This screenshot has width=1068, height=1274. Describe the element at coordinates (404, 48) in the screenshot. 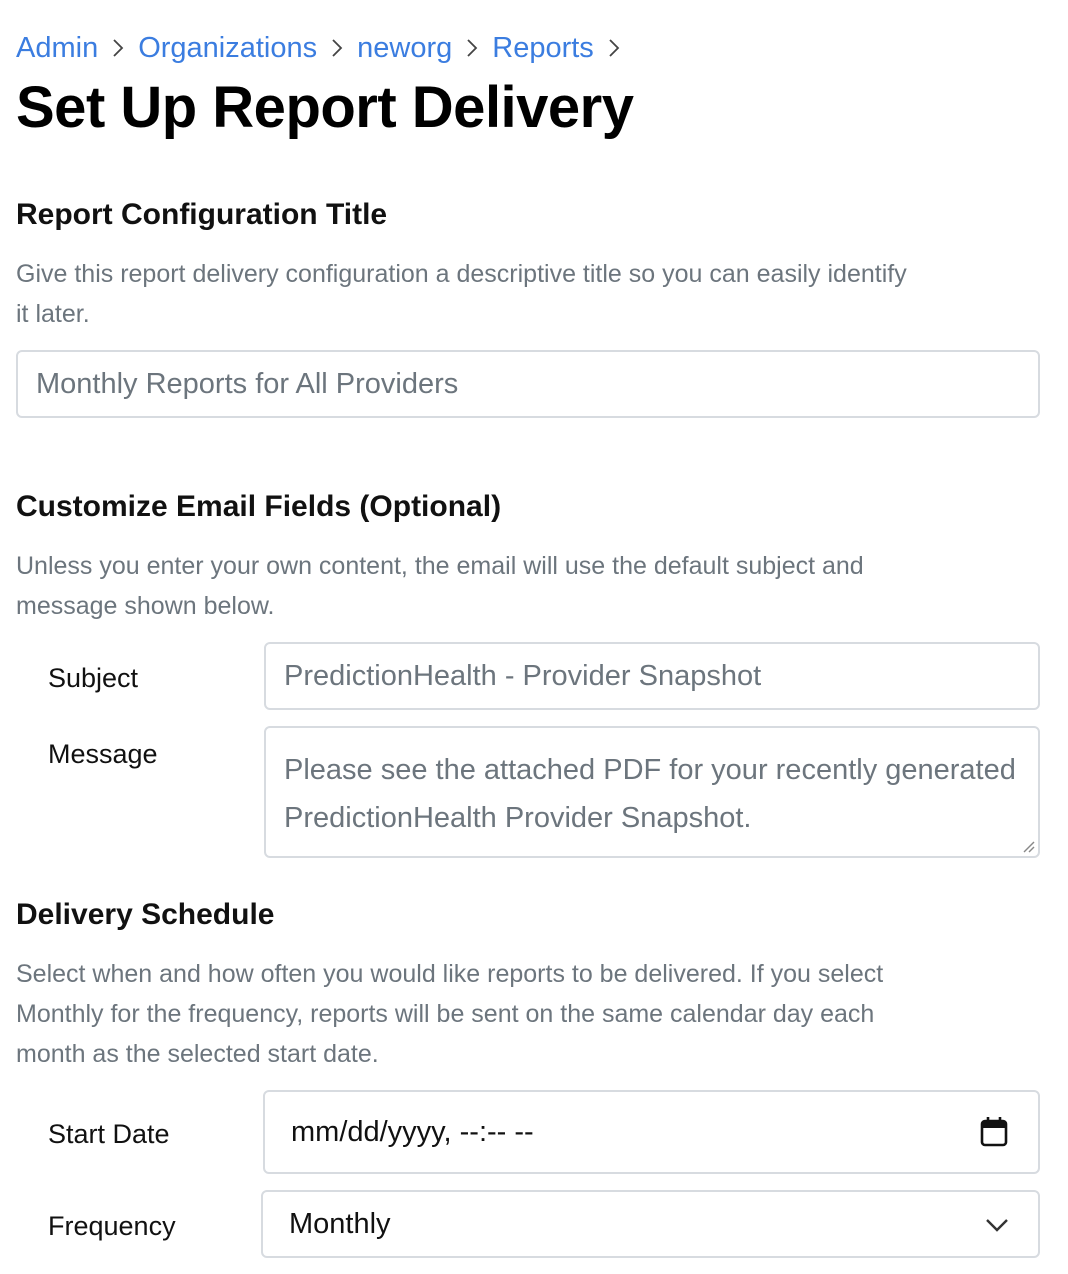

I see `breadcrumb-neworg: neworg` at that location.